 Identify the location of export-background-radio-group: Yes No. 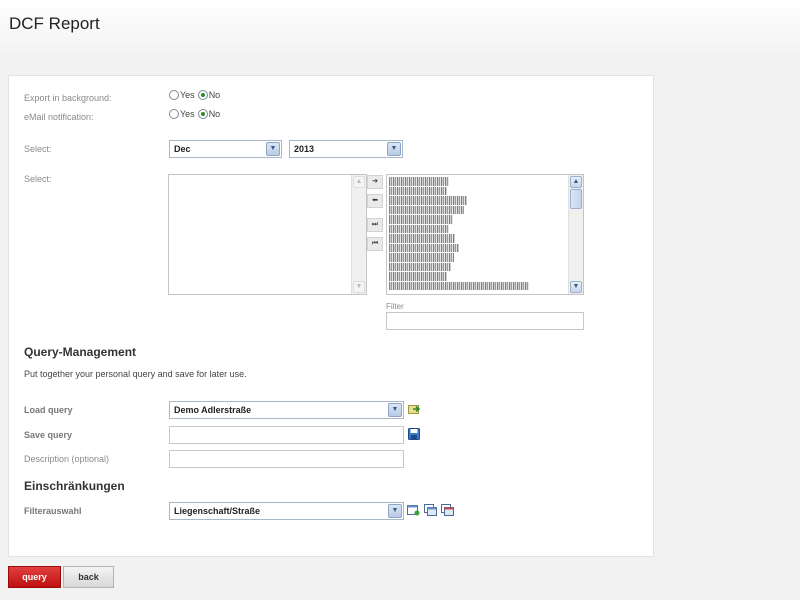
(196, 95).